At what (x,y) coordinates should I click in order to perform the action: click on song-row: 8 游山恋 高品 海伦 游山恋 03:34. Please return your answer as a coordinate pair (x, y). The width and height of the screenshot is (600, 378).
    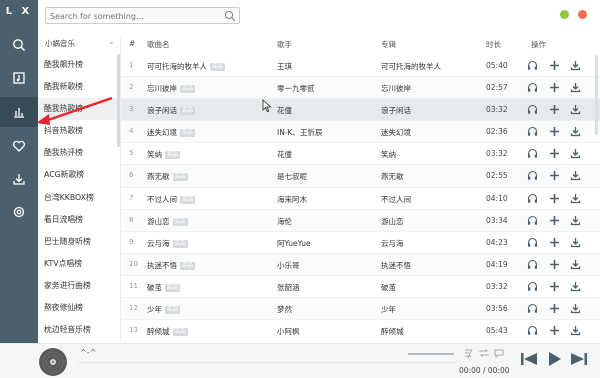
    Looking at the image, I should click on (360, 220).